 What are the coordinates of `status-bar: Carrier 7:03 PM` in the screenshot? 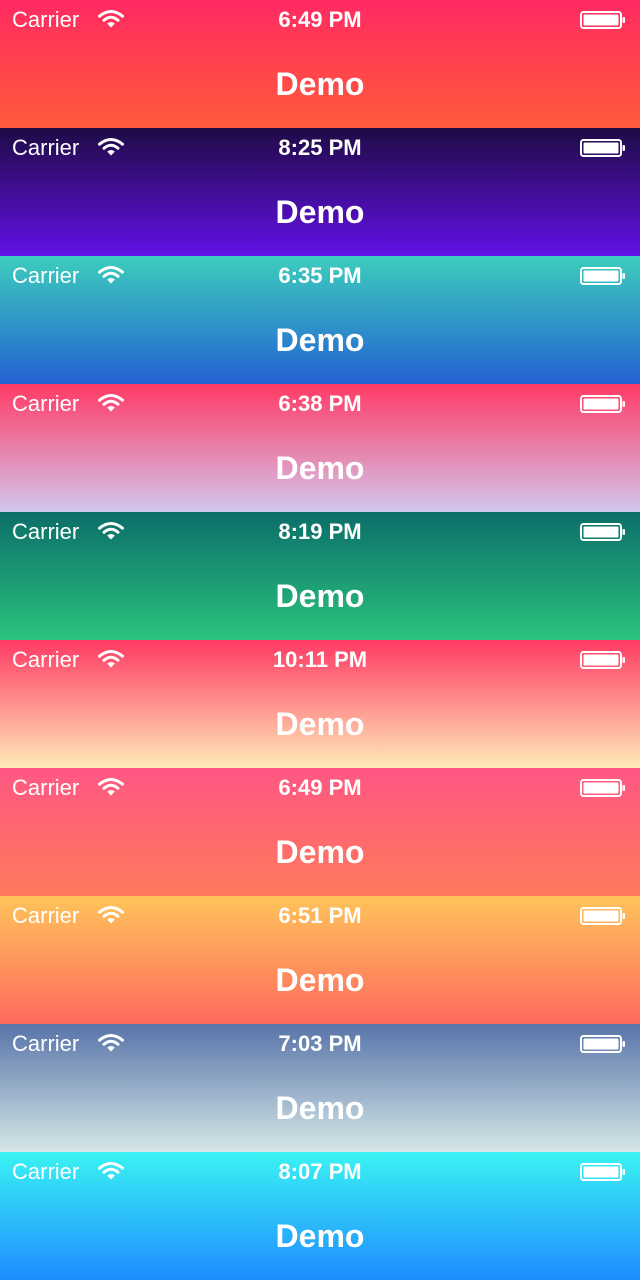 It's located at (320, 1044).